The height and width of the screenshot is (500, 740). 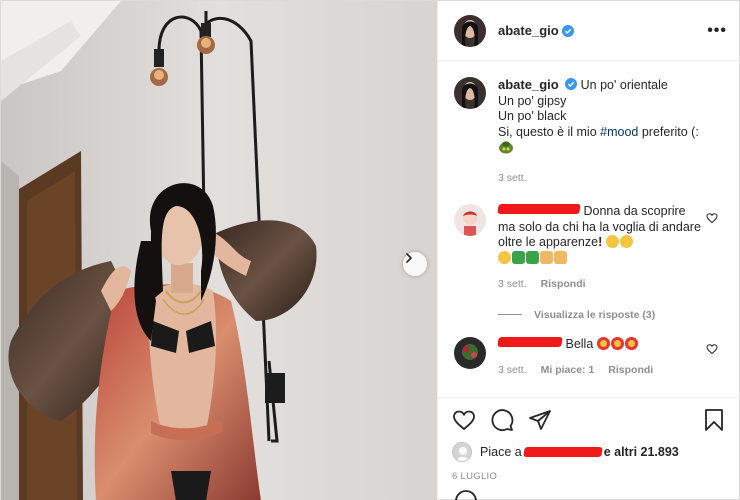 I want to click on likes-summary: Piace a e altri 21.893, so click(x=589, y=452).